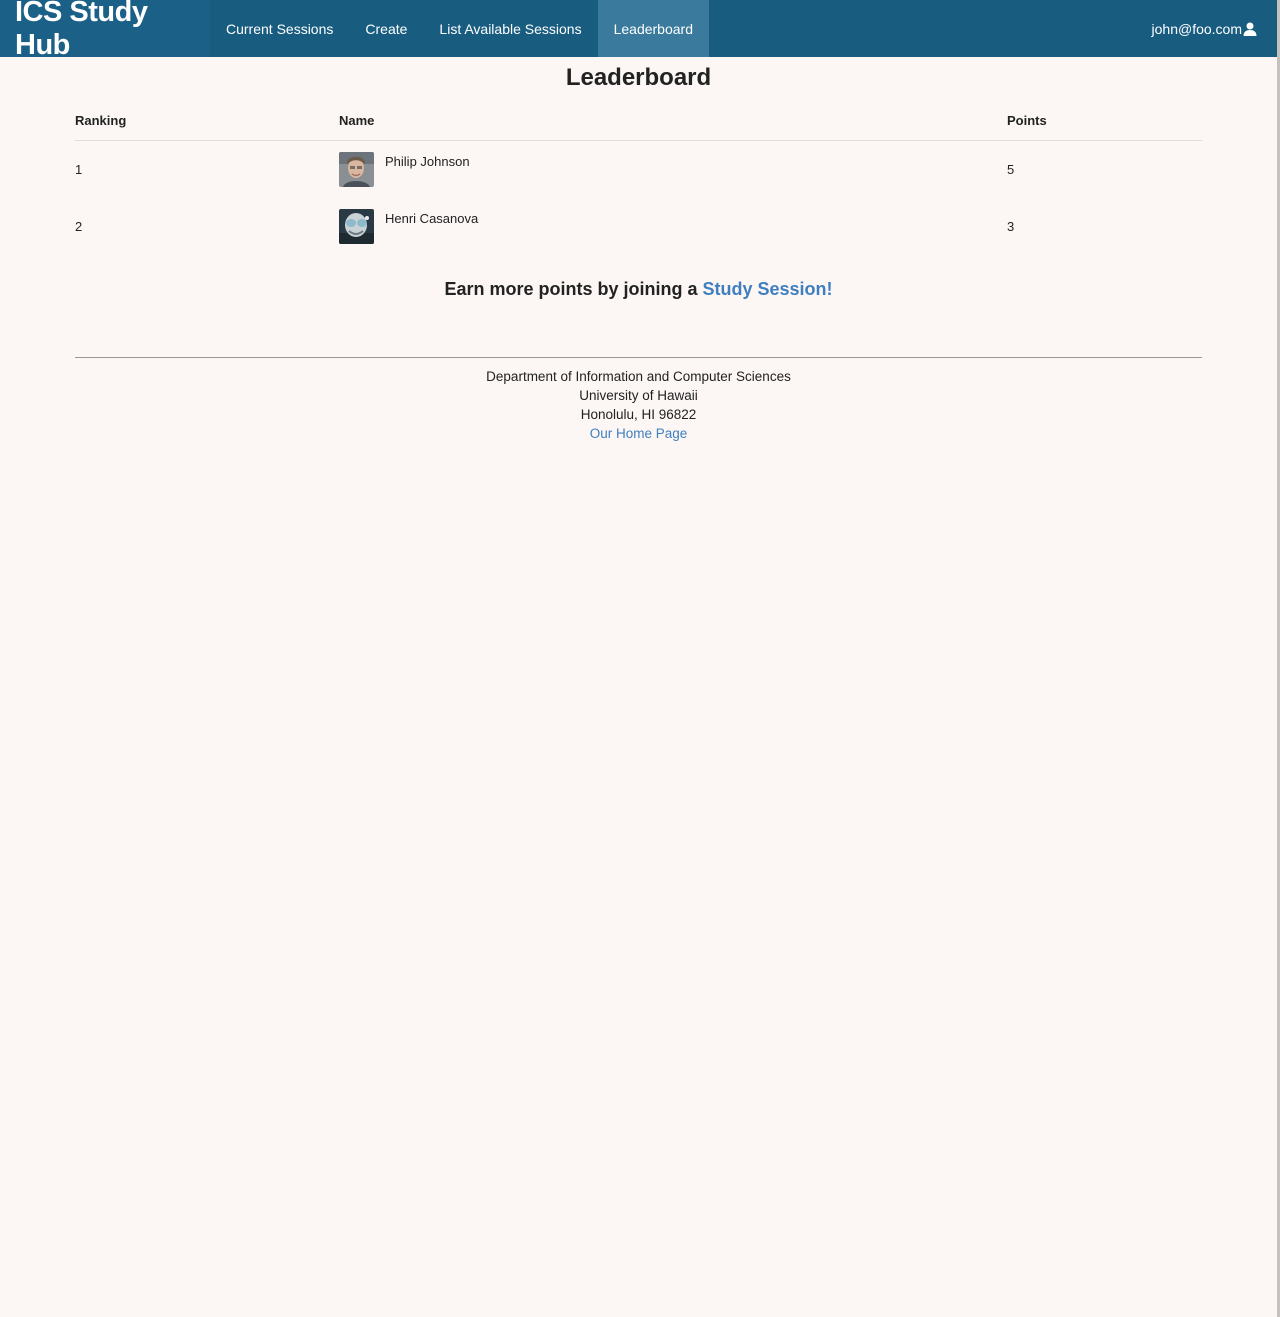 Image resolution: width=1280 pixels, height=1317 pixels. What do you see at coordinates (638, 77) in the screenshot?
I see `page-title: Leaderboard` at bounding box center [638, 77].